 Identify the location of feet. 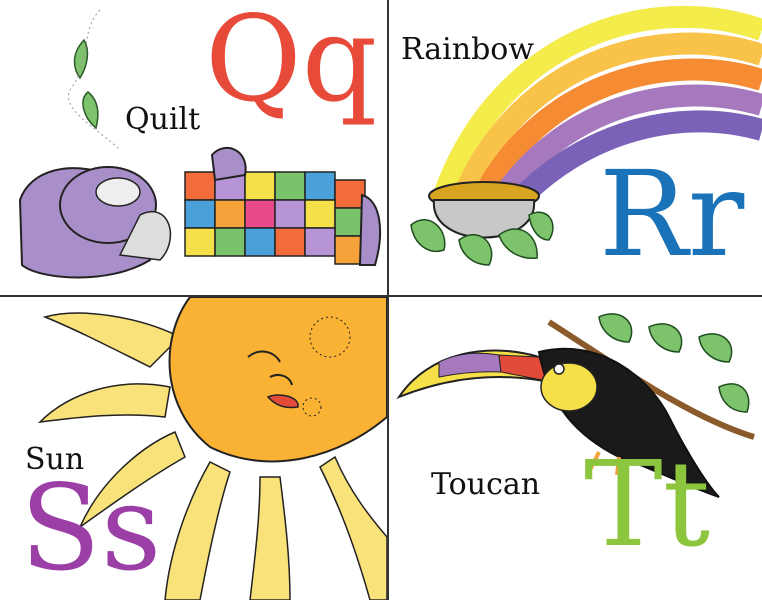
(370, 229).